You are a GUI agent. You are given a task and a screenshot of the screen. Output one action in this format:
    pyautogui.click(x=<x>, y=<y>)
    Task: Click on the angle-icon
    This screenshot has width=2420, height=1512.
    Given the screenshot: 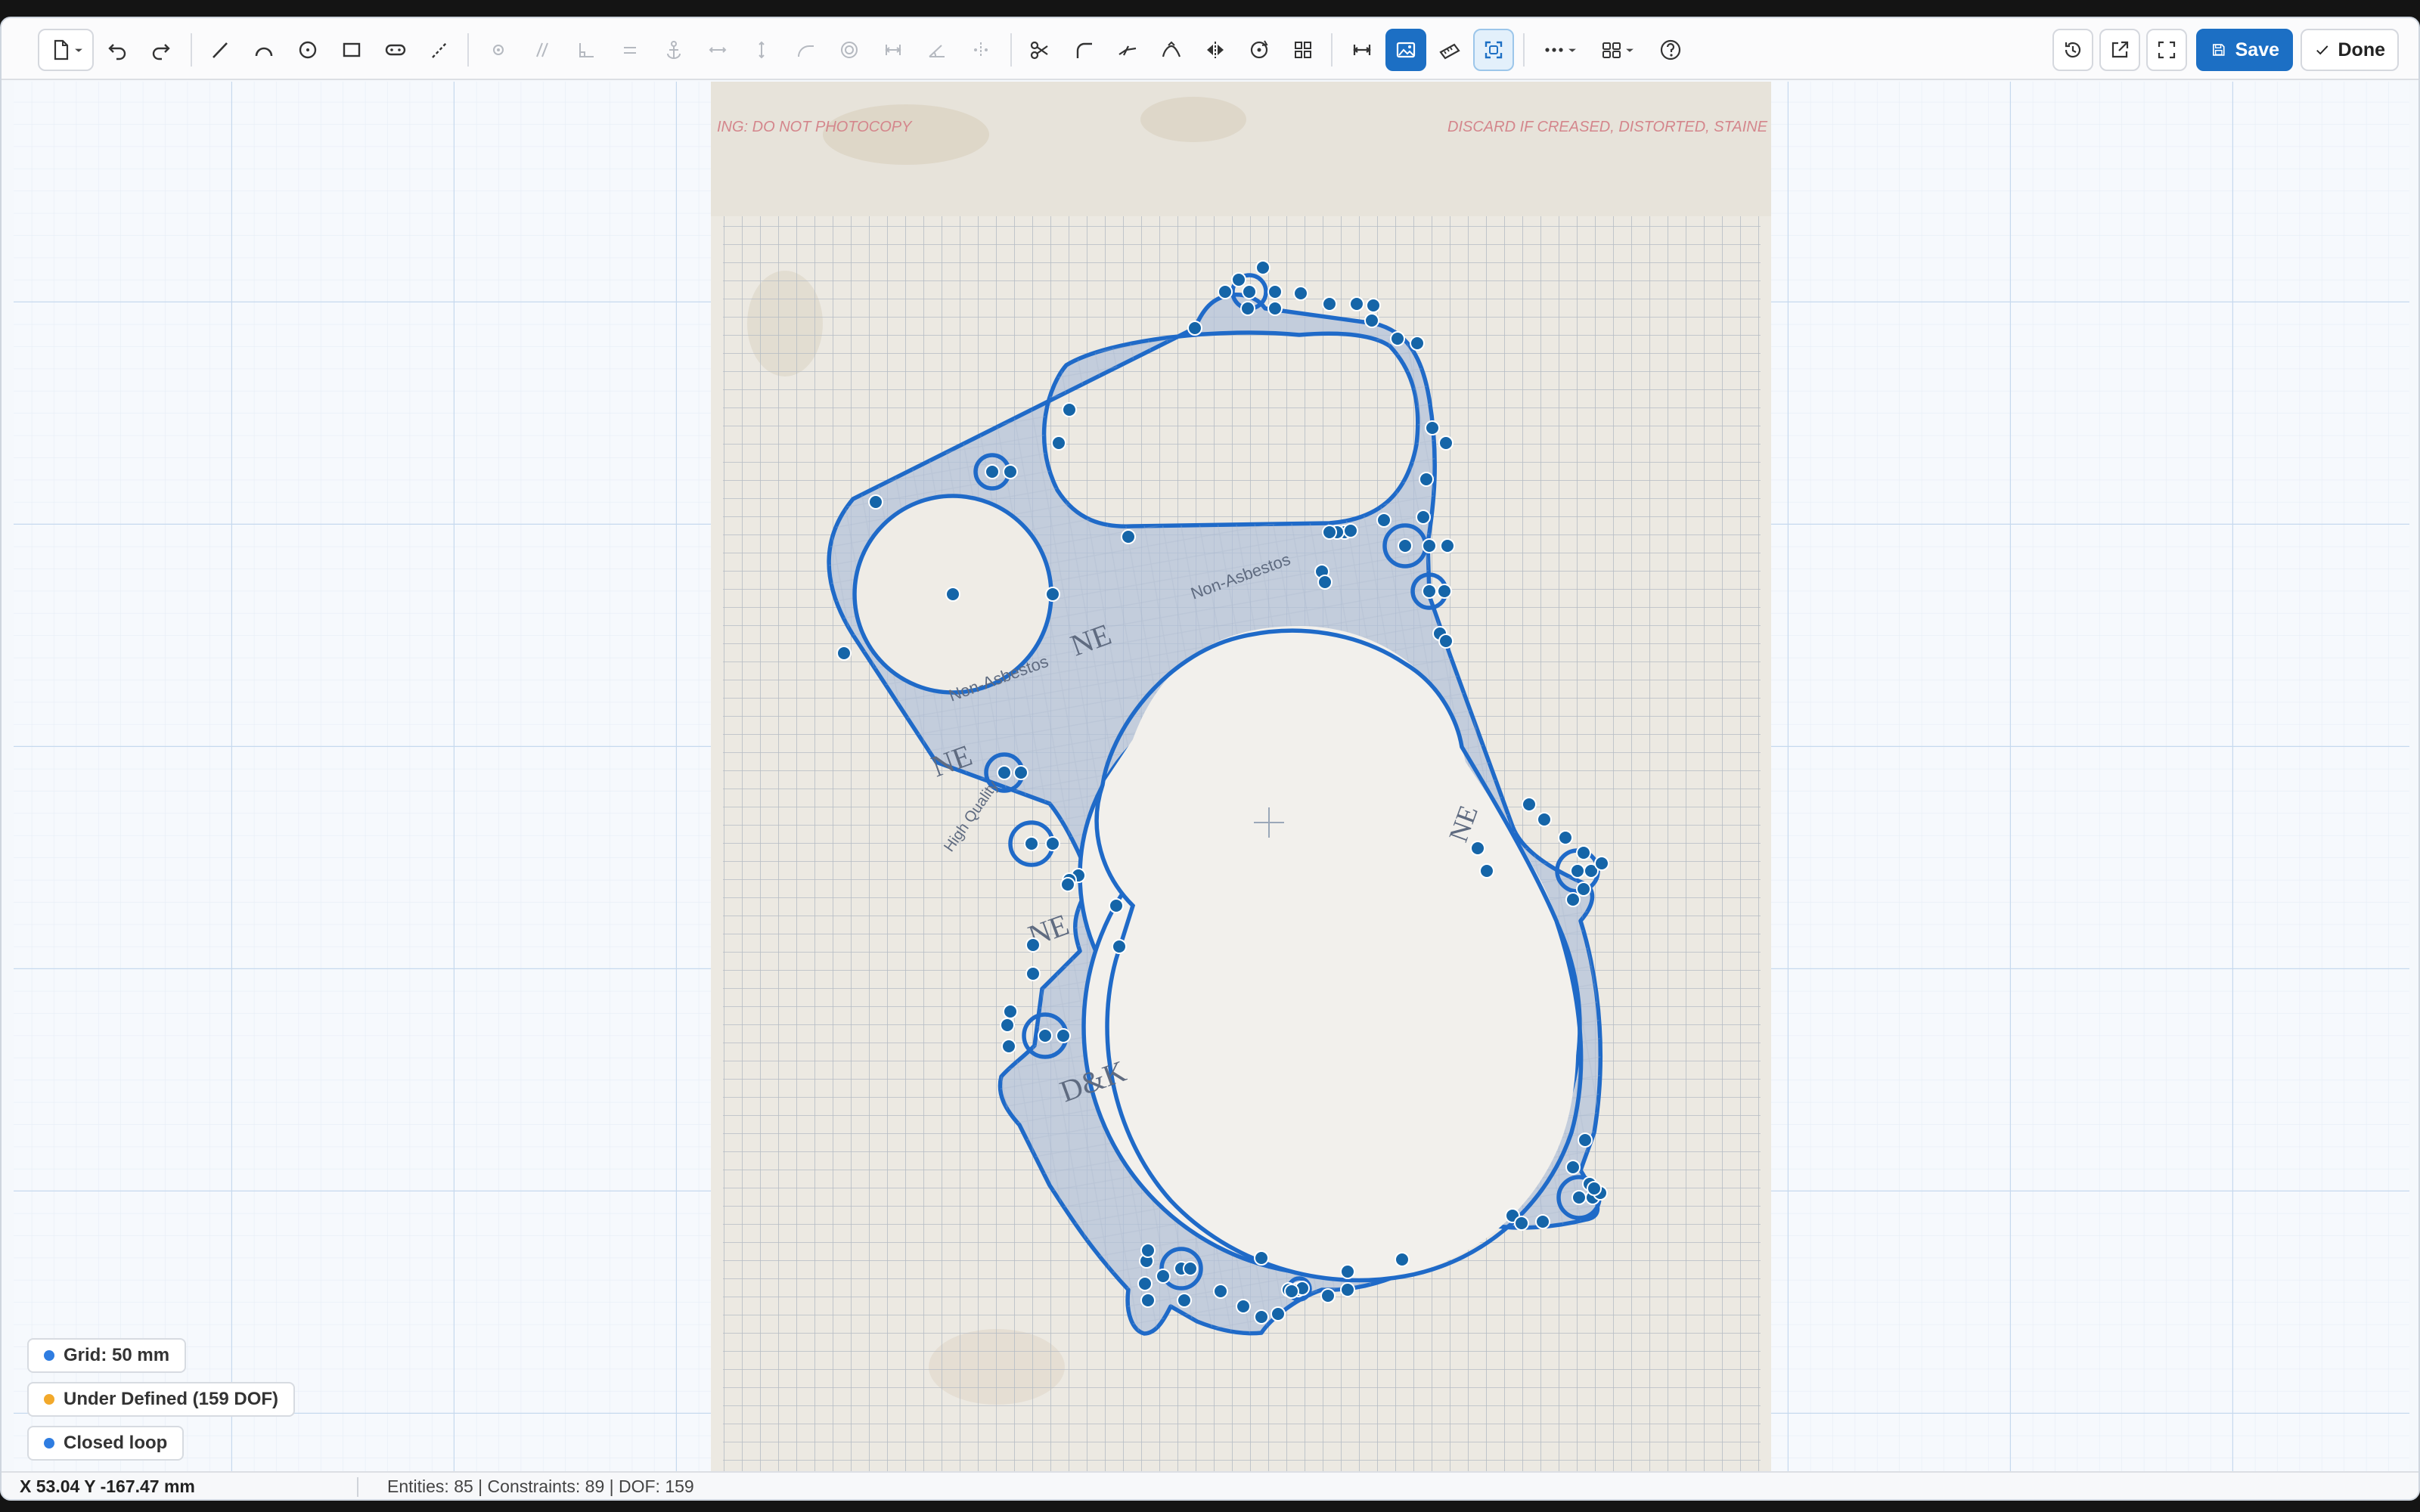 What is the action you would take?
    pyautogui.click(x=937, y=51)
    